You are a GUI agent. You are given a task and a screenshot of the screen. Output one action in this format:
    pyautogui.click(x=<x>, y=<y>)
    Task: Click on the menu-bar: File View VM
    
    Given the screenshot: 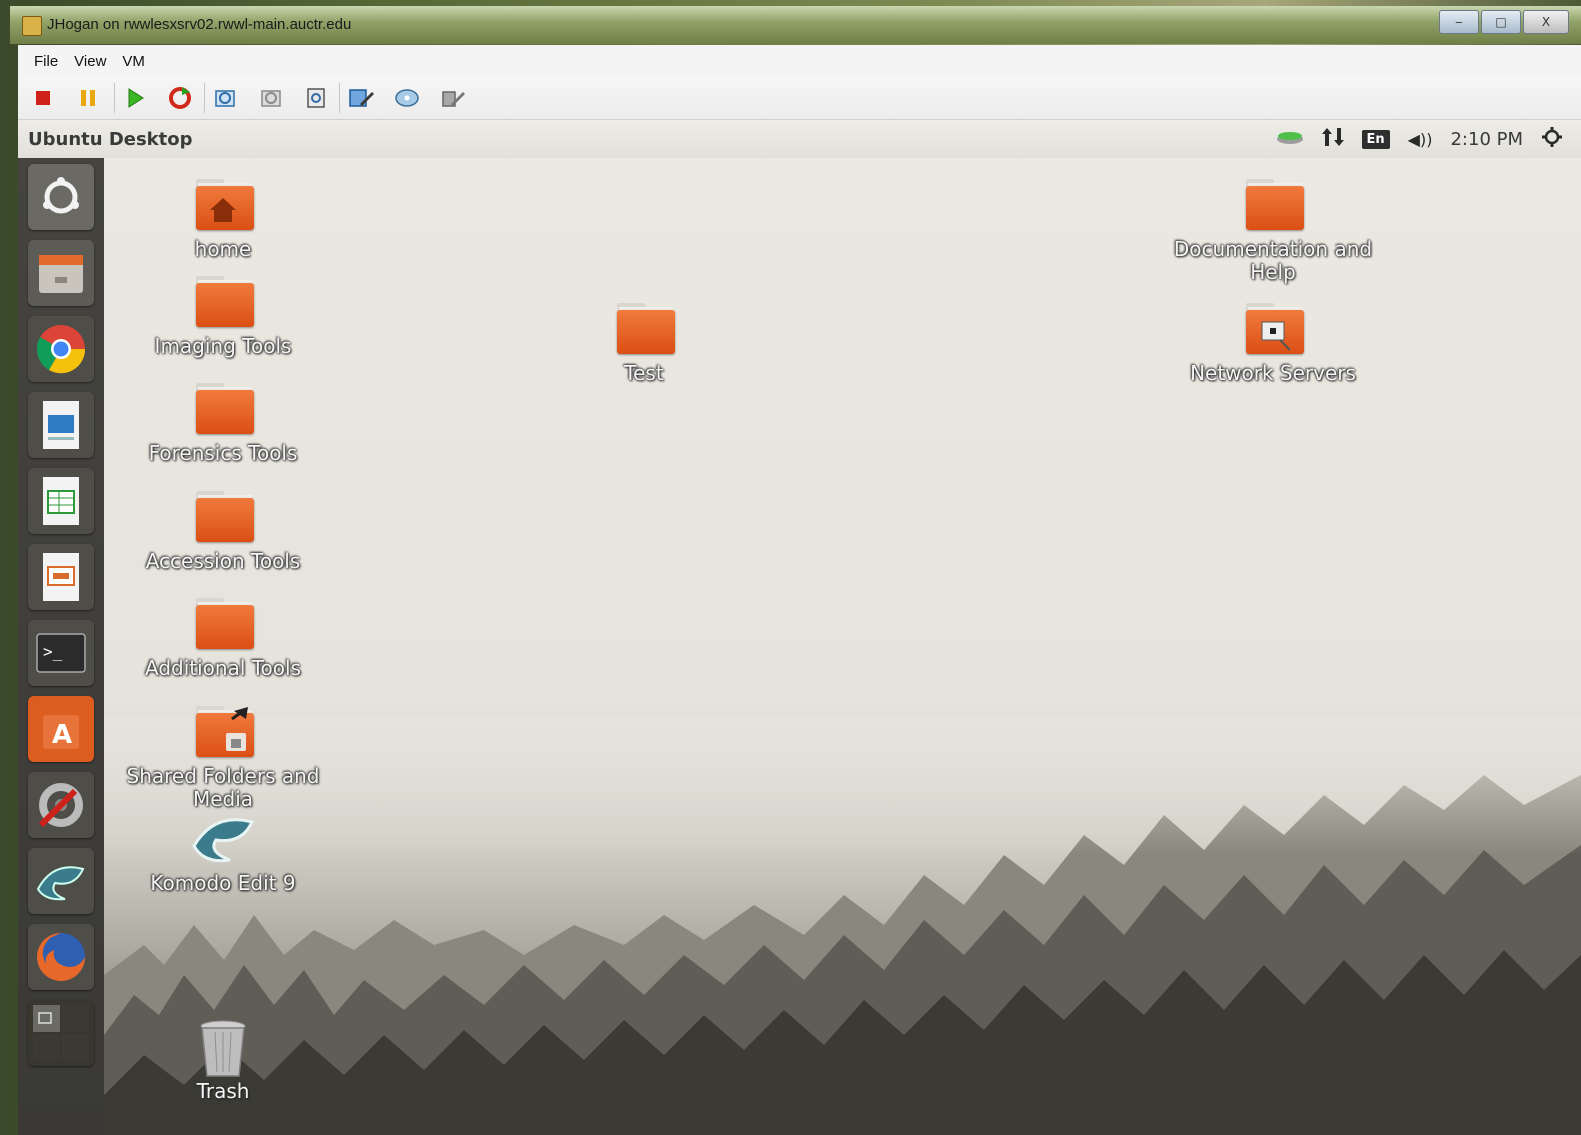 What is the action you would take?
    pyautogui.click(x=799, y=61)
    